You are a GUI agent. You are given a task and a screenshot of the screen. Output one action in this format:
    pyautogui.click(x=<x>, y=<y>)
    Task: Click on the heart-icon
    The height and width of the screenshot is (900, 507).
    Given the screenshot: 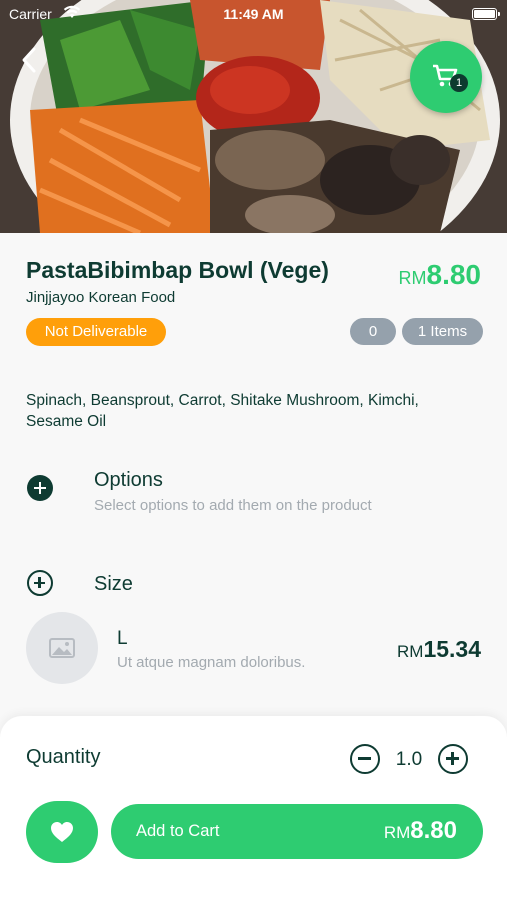 What is the action you would take?
    pyautogui.click(x=62, y=832)
    